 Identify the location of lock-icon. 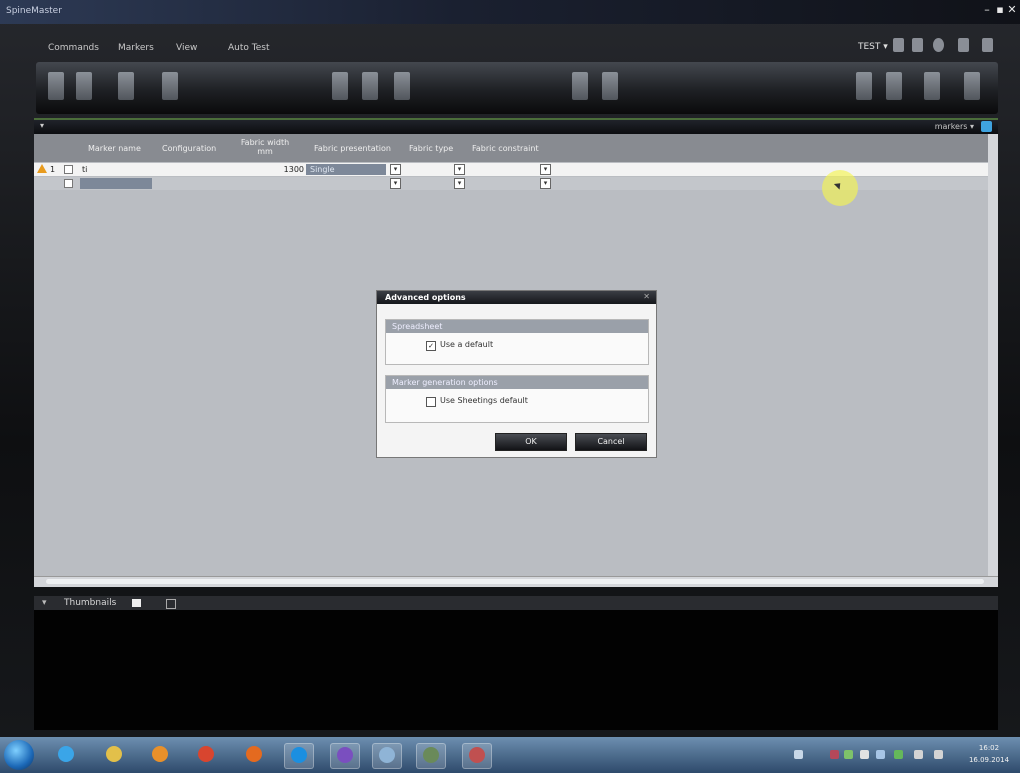
(917, 45).